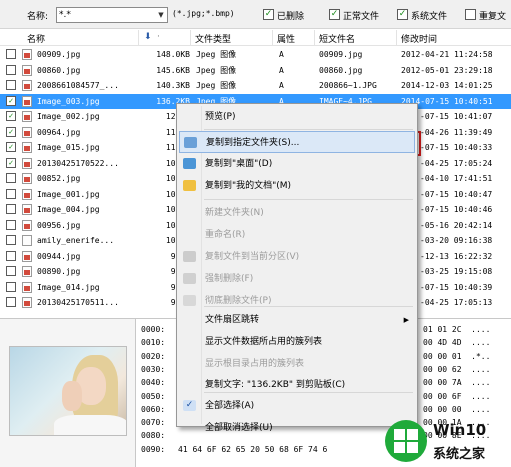  Describe the element at coordinates (297, 385) in the screenshot. I see `menu-item: 复制文字: "136.2KB" 到剪贴板(C)` at that location.